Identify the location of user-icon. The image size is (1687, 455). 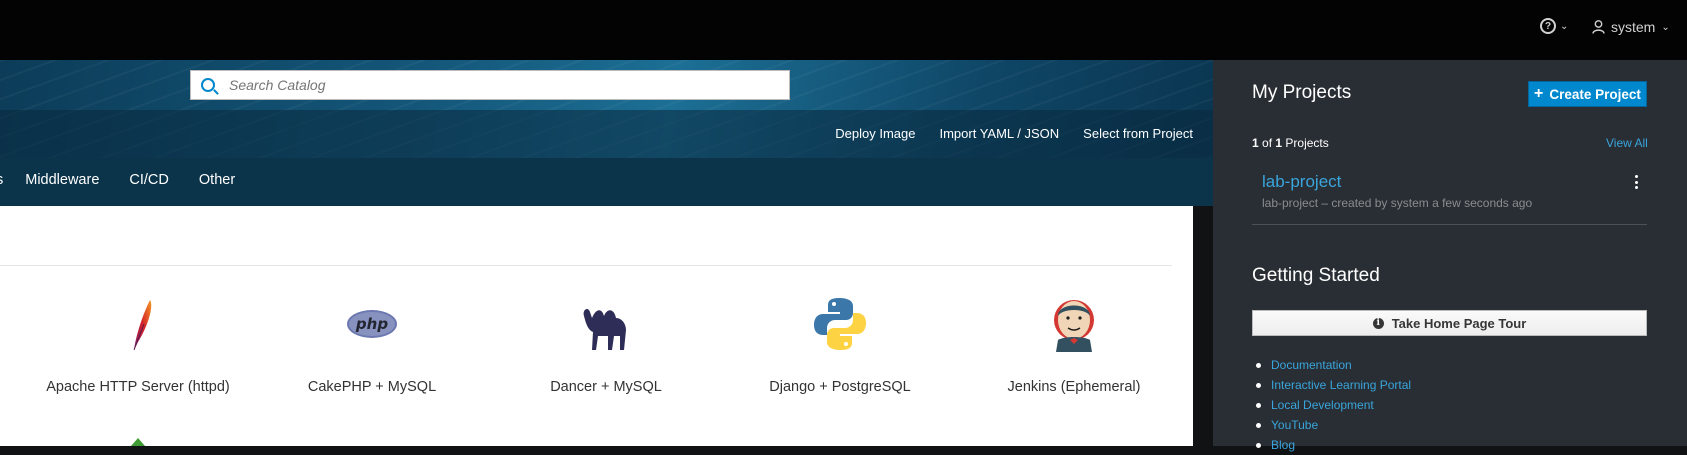
(1598, 27).